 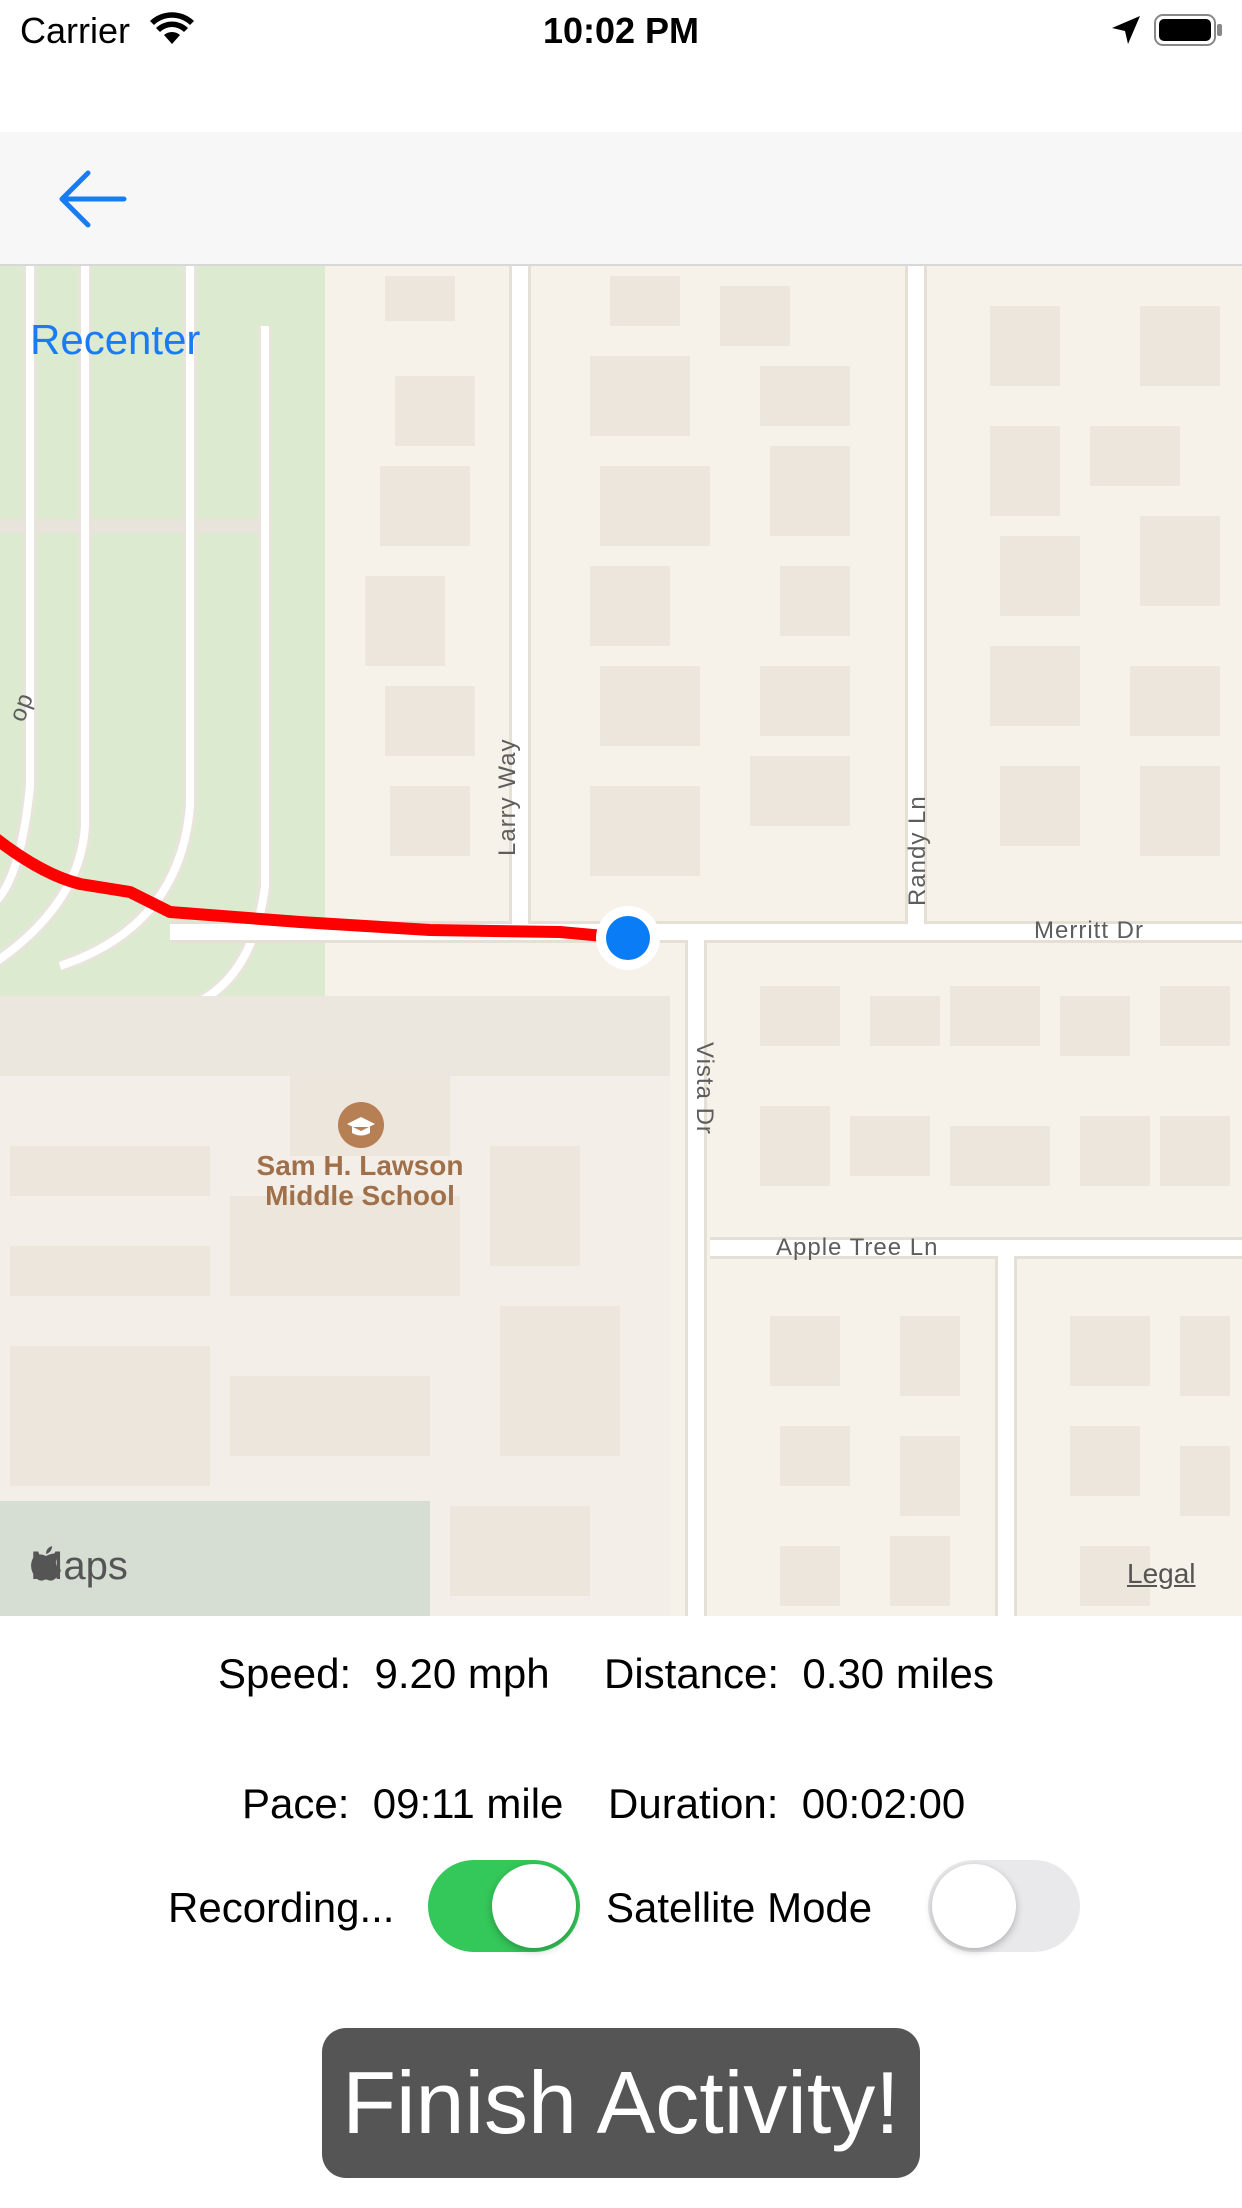 What do you see at coordinates (621, 2103) in the screenshot?
I see `finish-activity-button: Finish Activity!` at bounding box center [621, 2103].